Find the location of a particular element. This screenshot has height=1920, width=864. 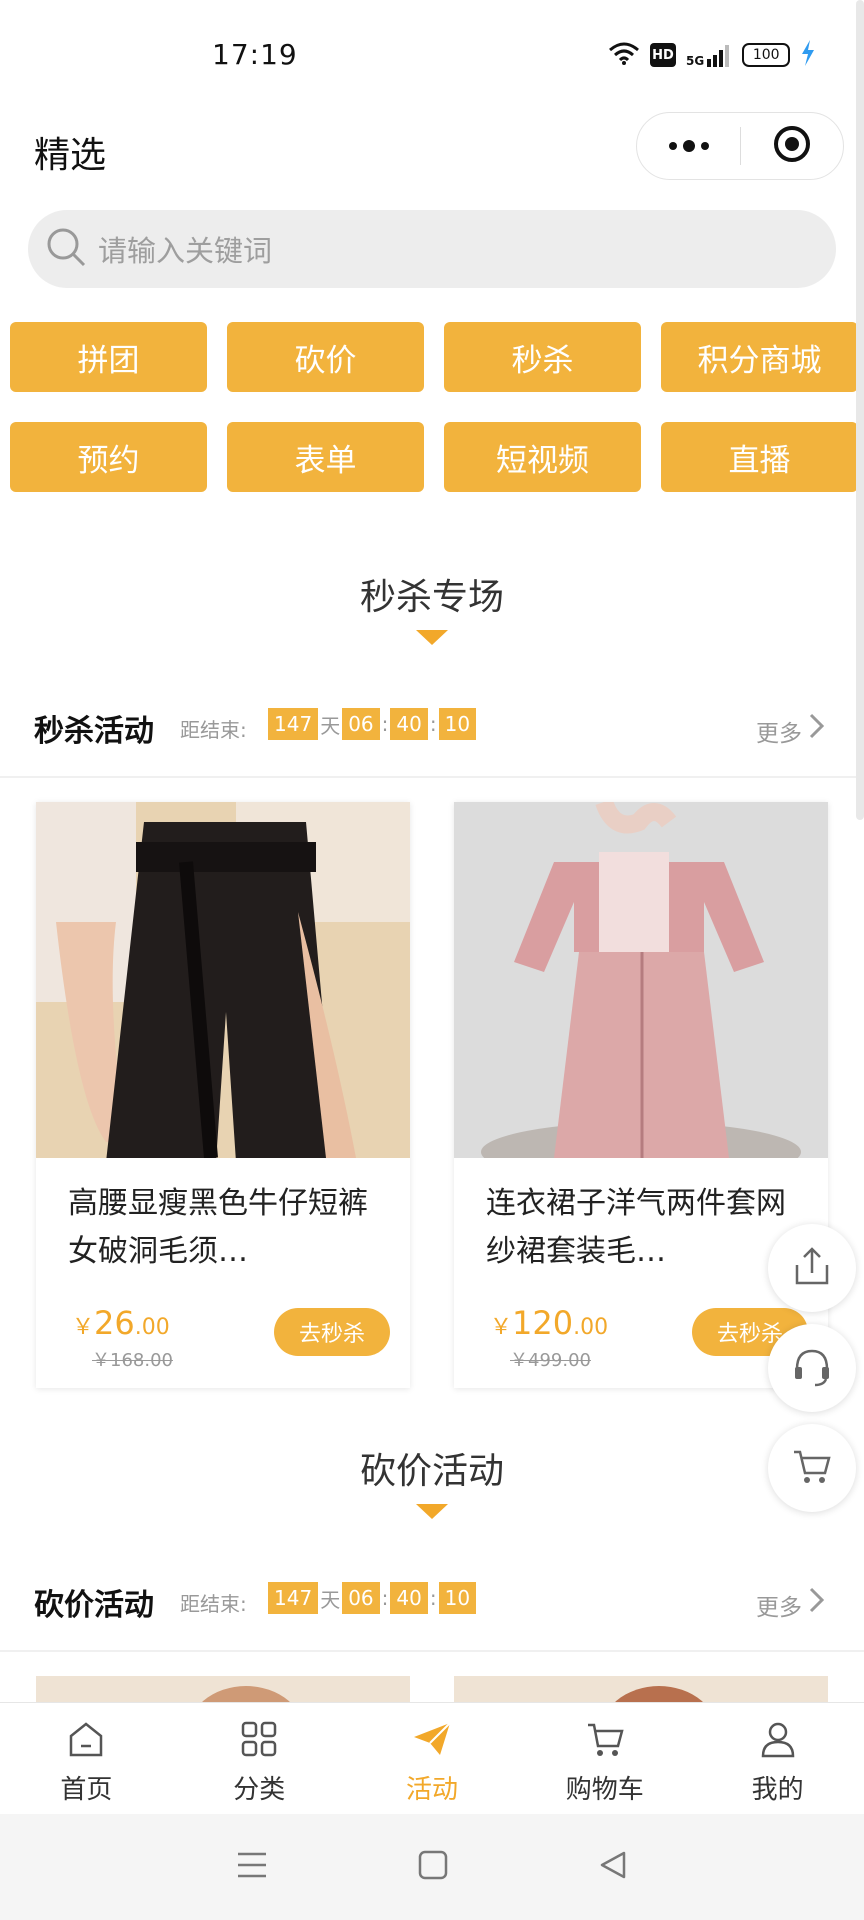

battery-level: 100 is located at coordinates (766, 55).